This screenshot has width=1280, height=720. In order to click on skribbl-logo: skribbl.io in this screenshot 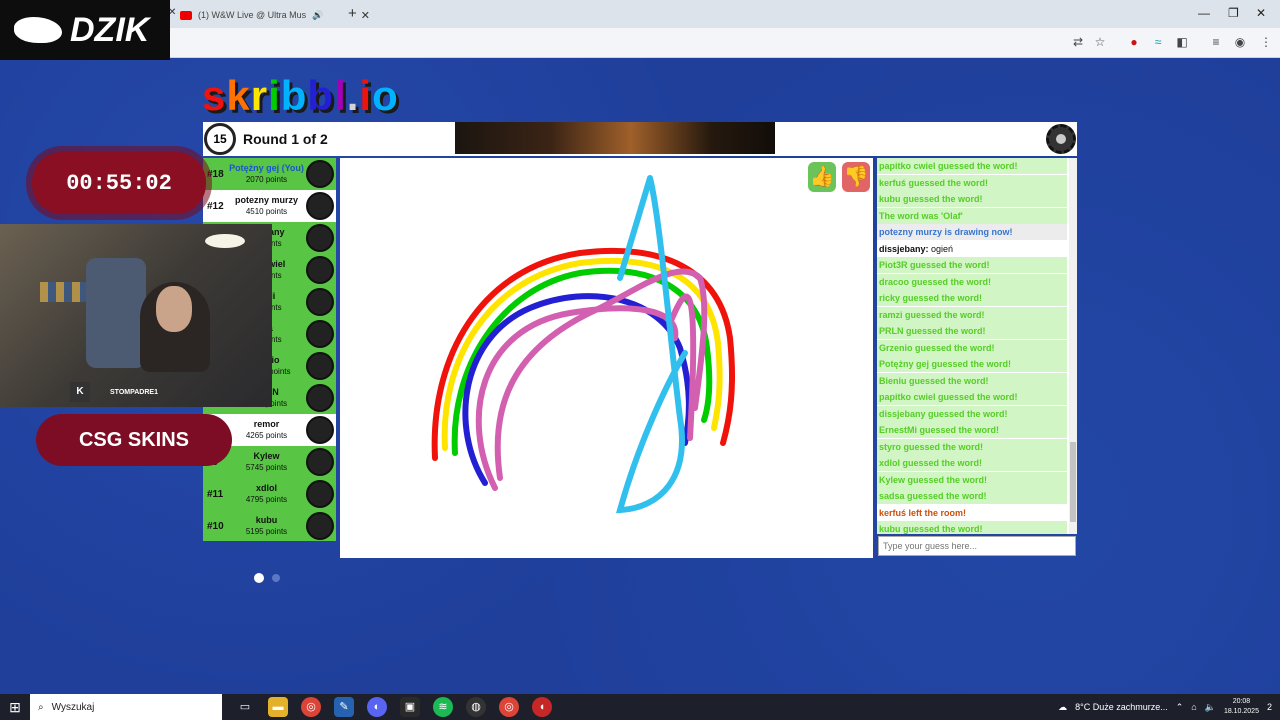, I will do `click(300, 96)`.